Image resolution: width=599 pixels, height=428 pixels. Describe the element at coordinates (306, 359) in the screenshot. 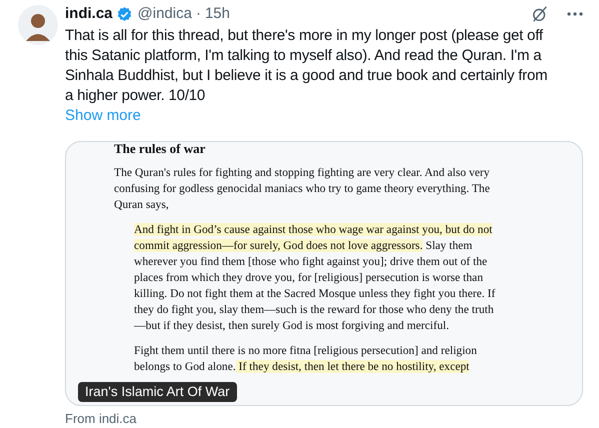

I see `quote-paragraph: Fight them until there is no more fitna [religious persecution] and religion belongs to God alone. If they desist, then let there be no hostility, except` at that location.